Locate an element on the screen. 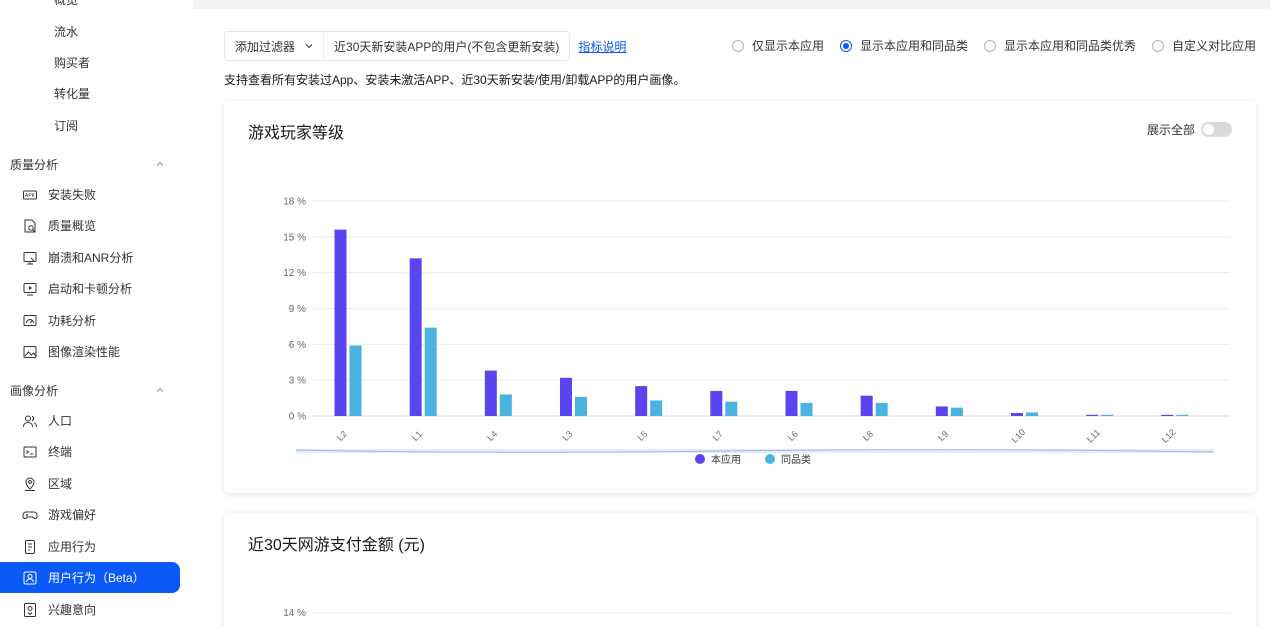 Image resolution: width=1270 pixels, height=626 pixels. radio-custom-compare: 自定义对比应用 is located at coordinates (1203, 45).